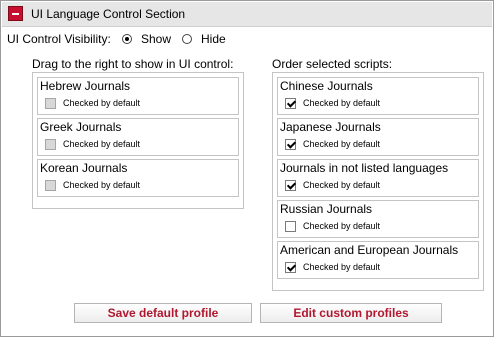  What do you see at coordinates (326, 86) in the screenshot?
I see `list-item-name: Chinese Journals` at bounding box center [326, 86].